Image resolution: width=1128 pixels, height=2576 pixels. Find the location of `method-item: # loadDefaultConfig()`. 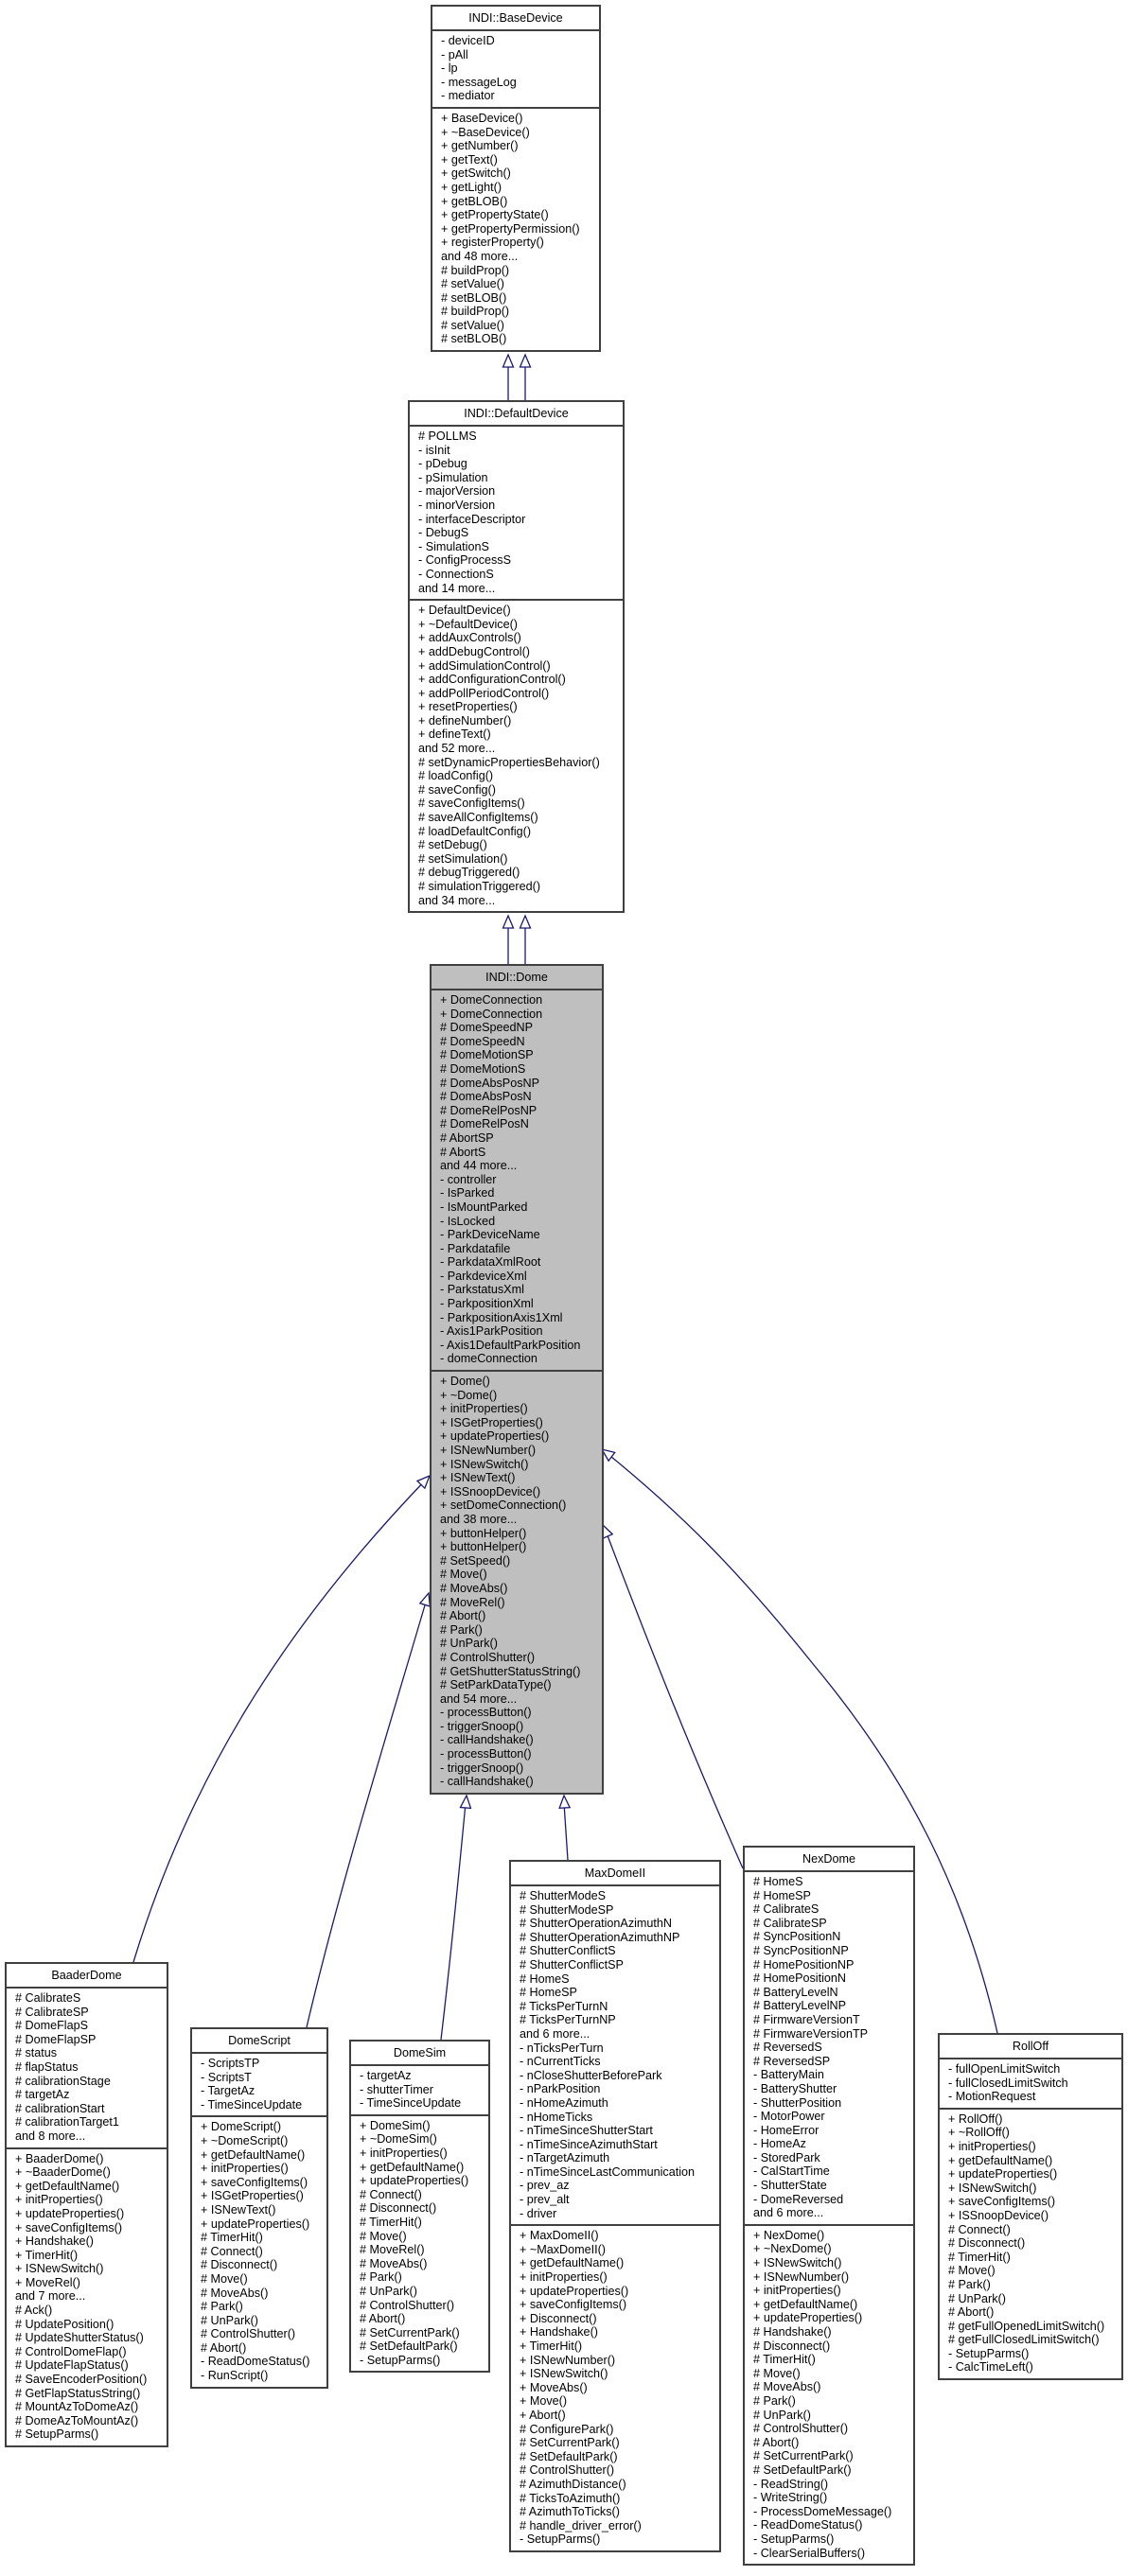

method-item: # loadDefaultConfig() is located at coordinates (475, 831).